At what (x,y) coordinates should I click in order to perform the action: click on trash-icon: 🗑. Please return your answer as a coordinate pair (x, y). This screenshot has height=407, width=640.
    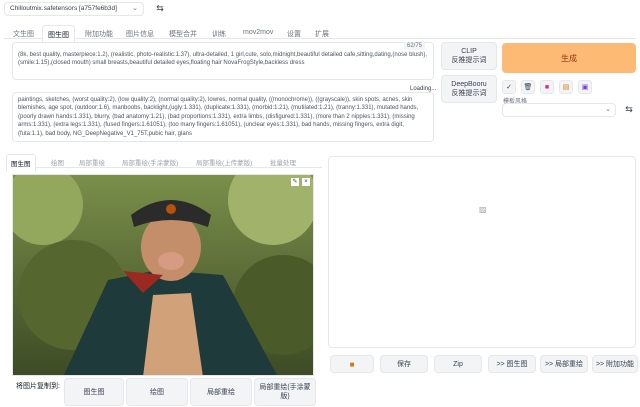
    Looking at the image, I should click on (528, 87).